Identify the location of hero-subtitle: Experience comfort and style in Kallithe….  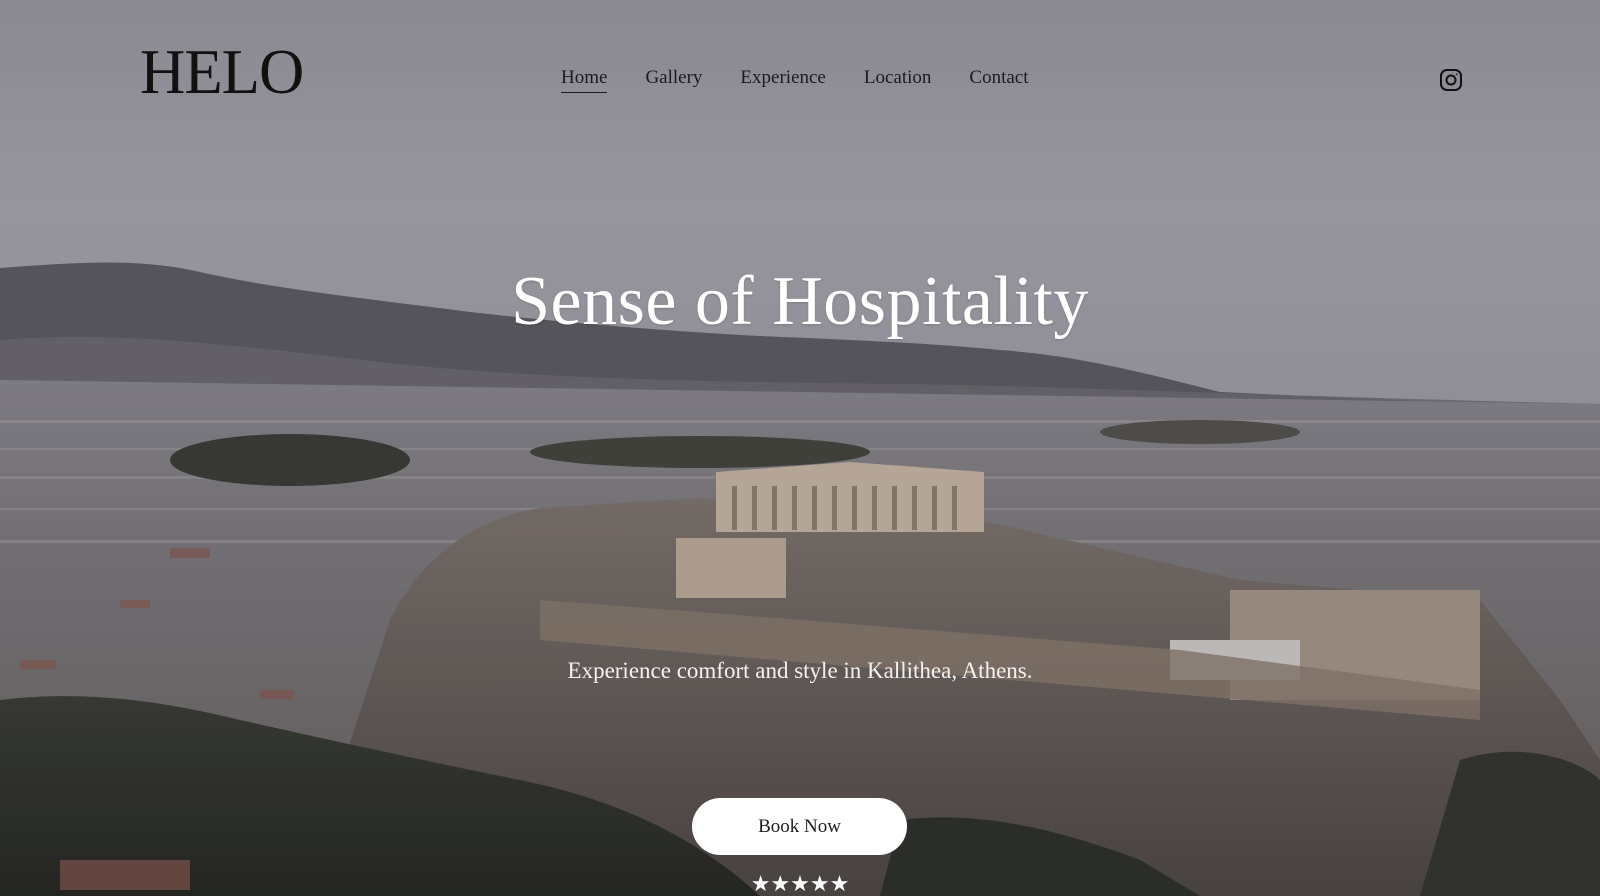
(800, 670).